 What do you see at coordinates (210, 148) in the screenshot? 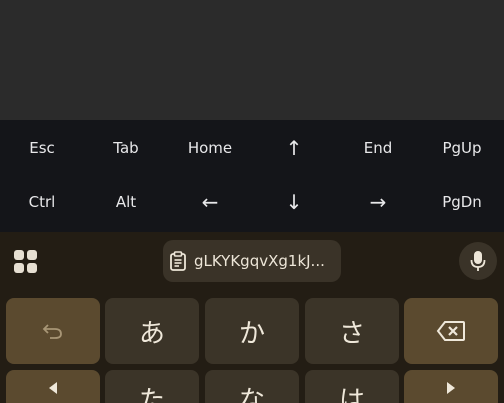
I see `home-key: Home` at bounding box center [210, 148].